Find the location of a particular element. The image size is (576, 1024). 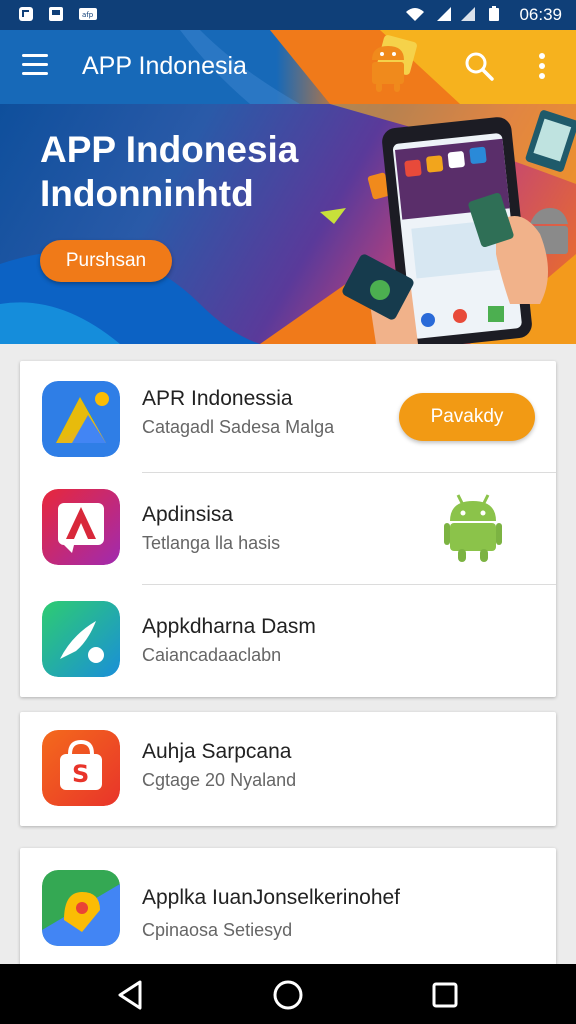

more-vert-icon is located at coordinates (542, 66).